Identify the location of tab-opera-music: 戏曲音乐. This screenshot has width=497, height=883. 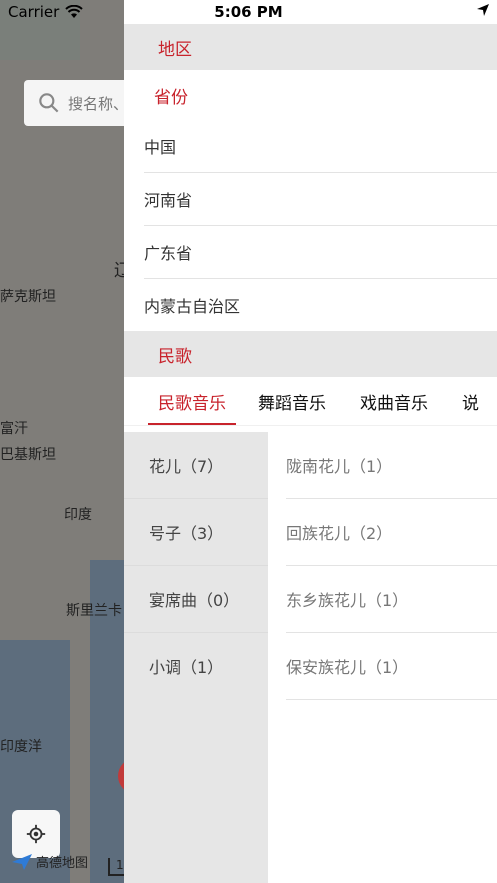
(394, 401).